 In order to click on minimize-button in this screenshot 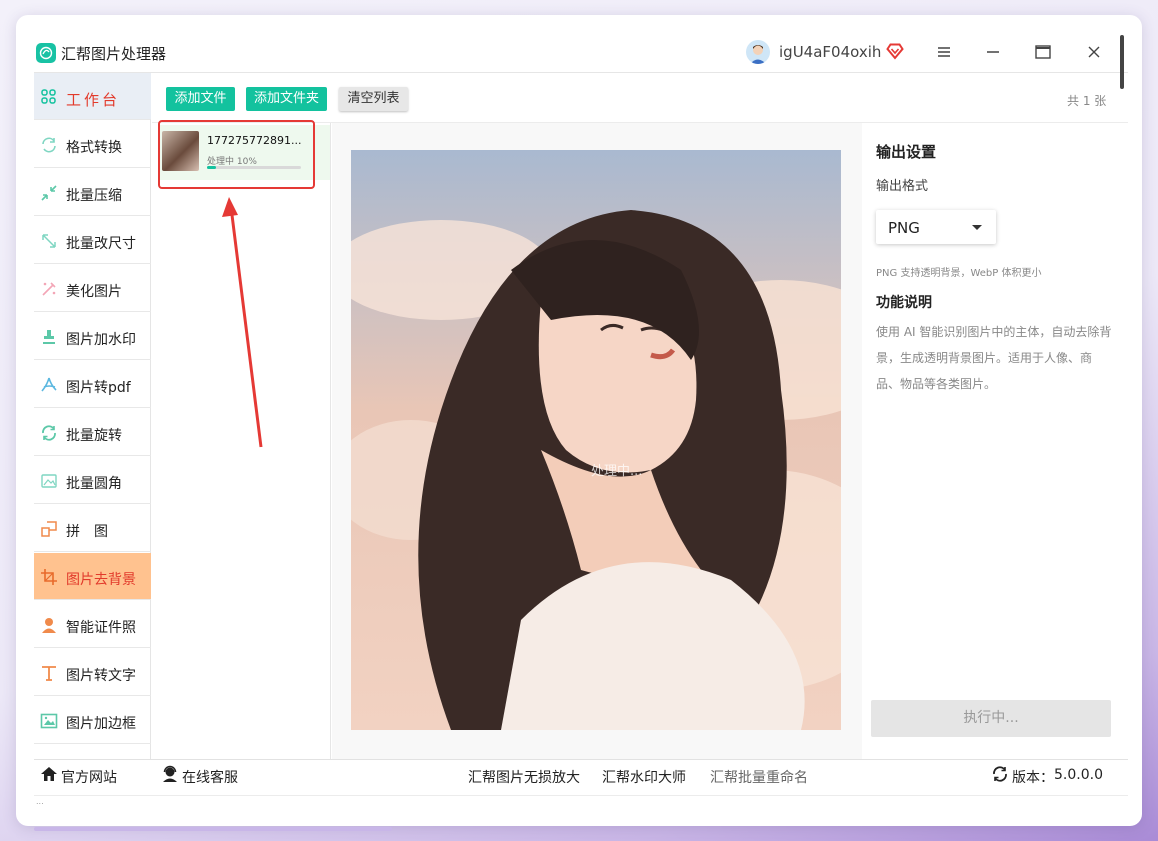, I will do `click(993, 52)`.